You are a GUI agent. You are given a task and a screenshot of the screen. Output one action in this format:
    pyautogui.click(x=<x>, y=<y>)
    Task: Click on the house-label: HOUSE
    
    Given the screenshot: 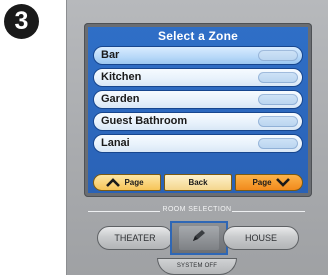 What is the action you would take?
    pyautogui.click(x=260, y=238)
    